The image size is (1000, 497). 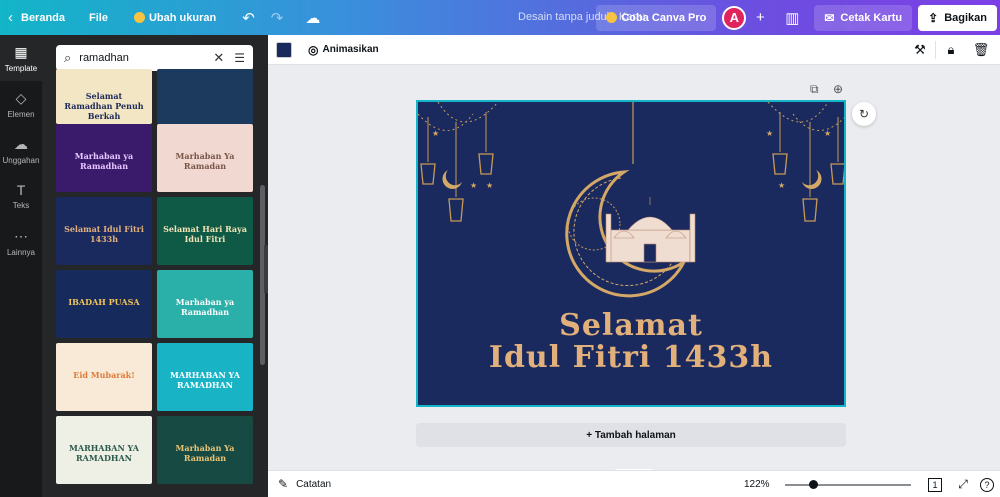 I want to click on redo-button: ↷, so click(x=277, y=17).